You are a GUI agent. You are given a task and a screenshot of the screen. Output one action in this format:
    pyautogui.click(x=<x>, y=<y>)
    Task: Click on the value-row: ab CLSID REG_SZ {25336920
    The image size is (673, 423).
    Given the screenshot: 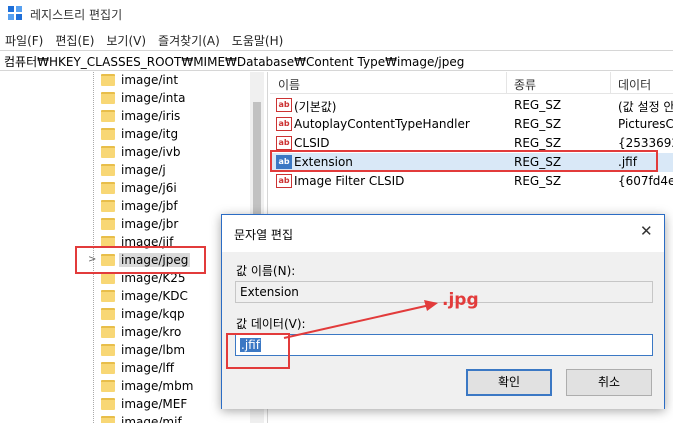 What is the action you would take?
    pyautogui.click(x=471, y=143)
    